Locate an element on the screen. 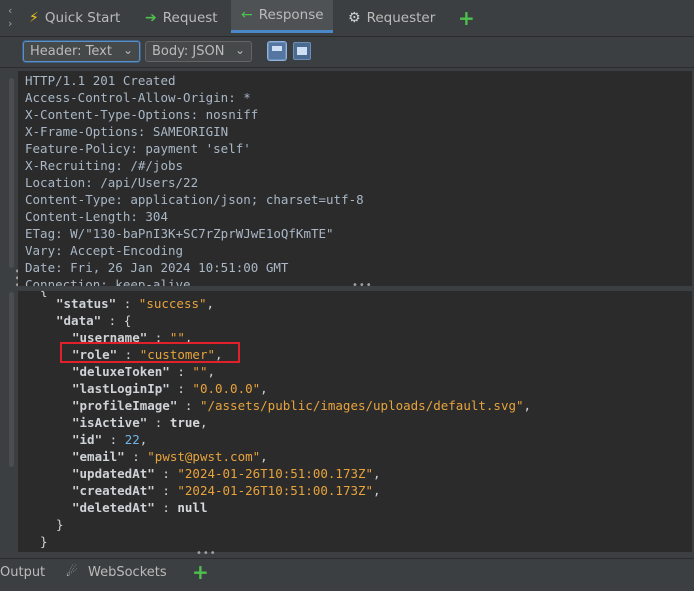  chevron-up-icon: ‹ is located at coordinates (15, 10).